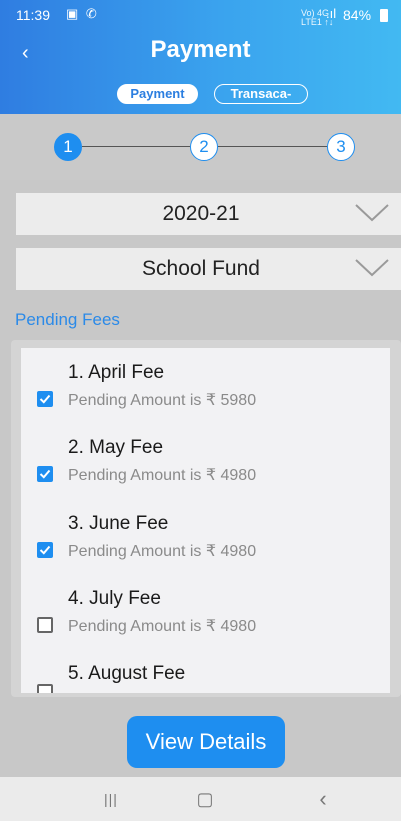 The width and height of the screenshot is (401, 821). What do you see at coordinates (201, 268) in the screenshot?
I see `fee-type-value: School Fund` at bounding box center [201, 268].